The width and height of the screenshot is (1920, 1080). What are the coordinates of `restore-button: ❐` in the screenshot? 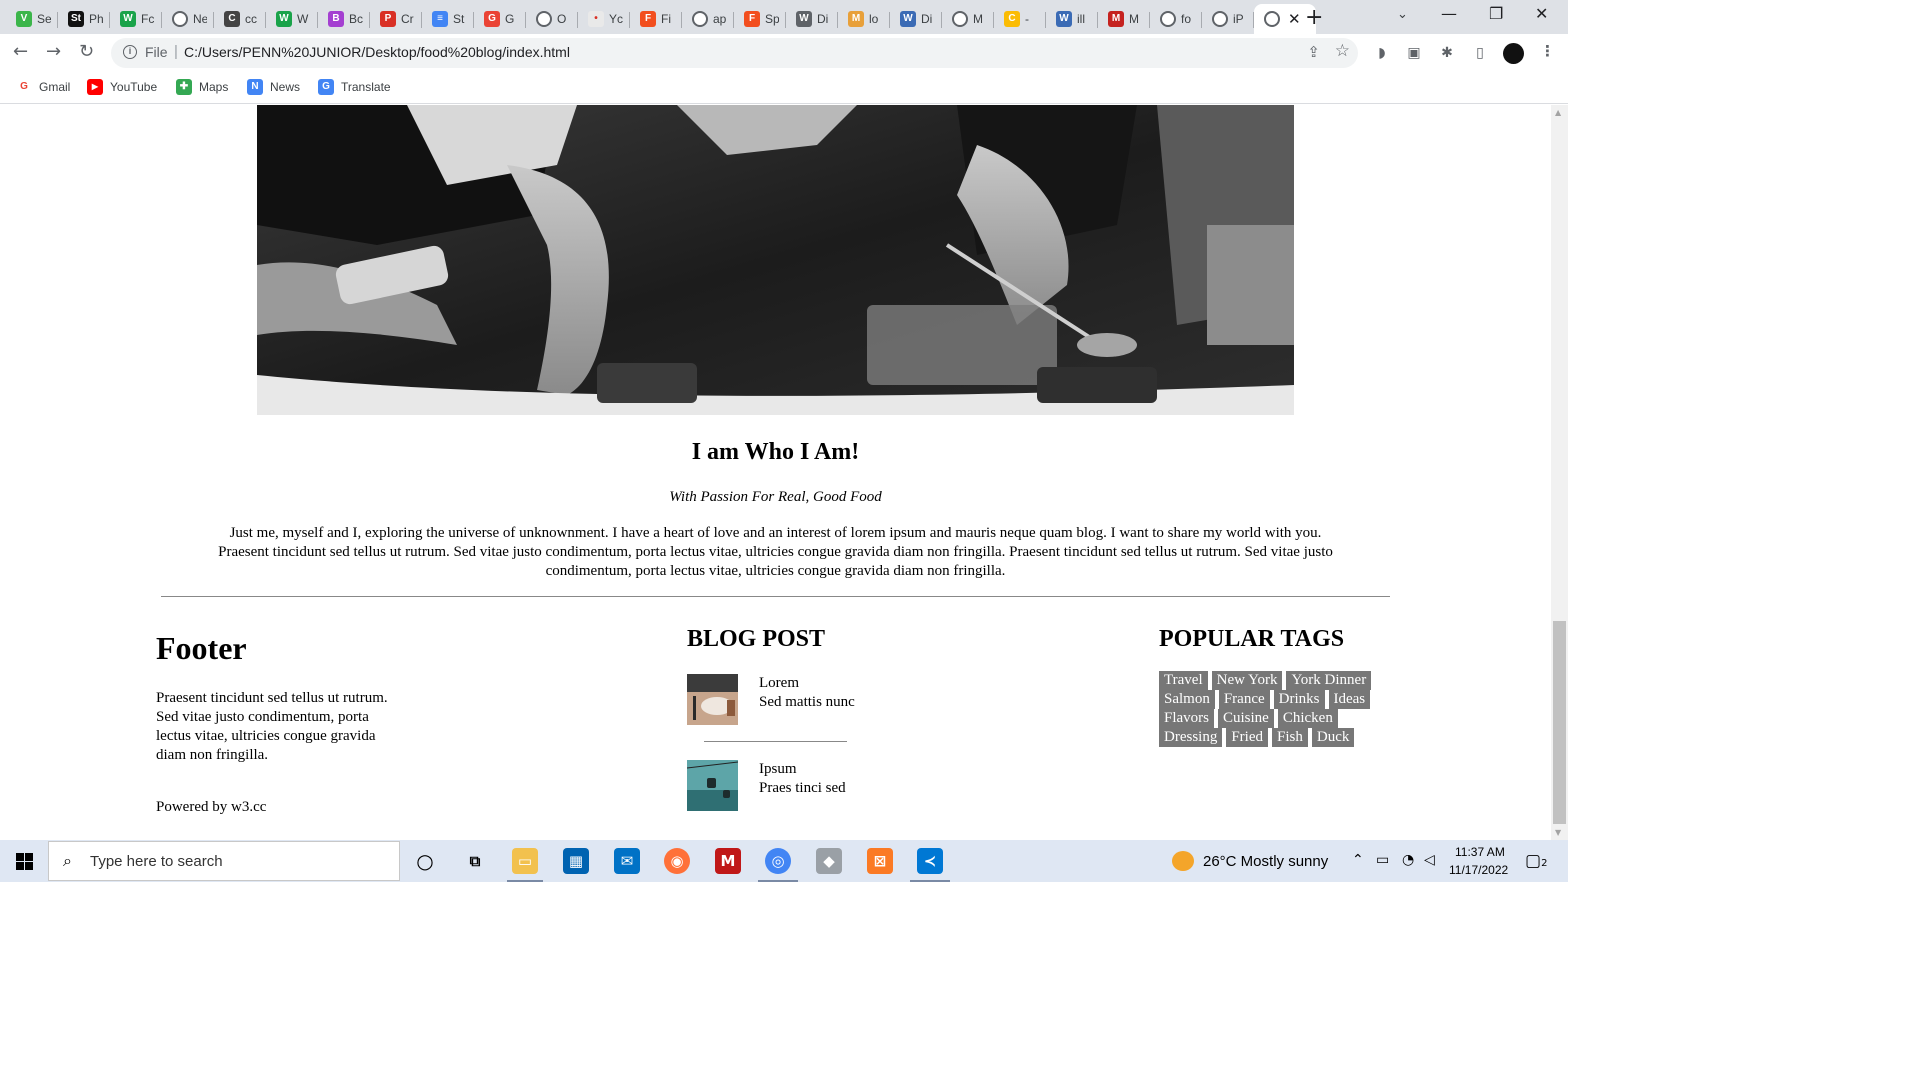 It's located at (1496, 13).